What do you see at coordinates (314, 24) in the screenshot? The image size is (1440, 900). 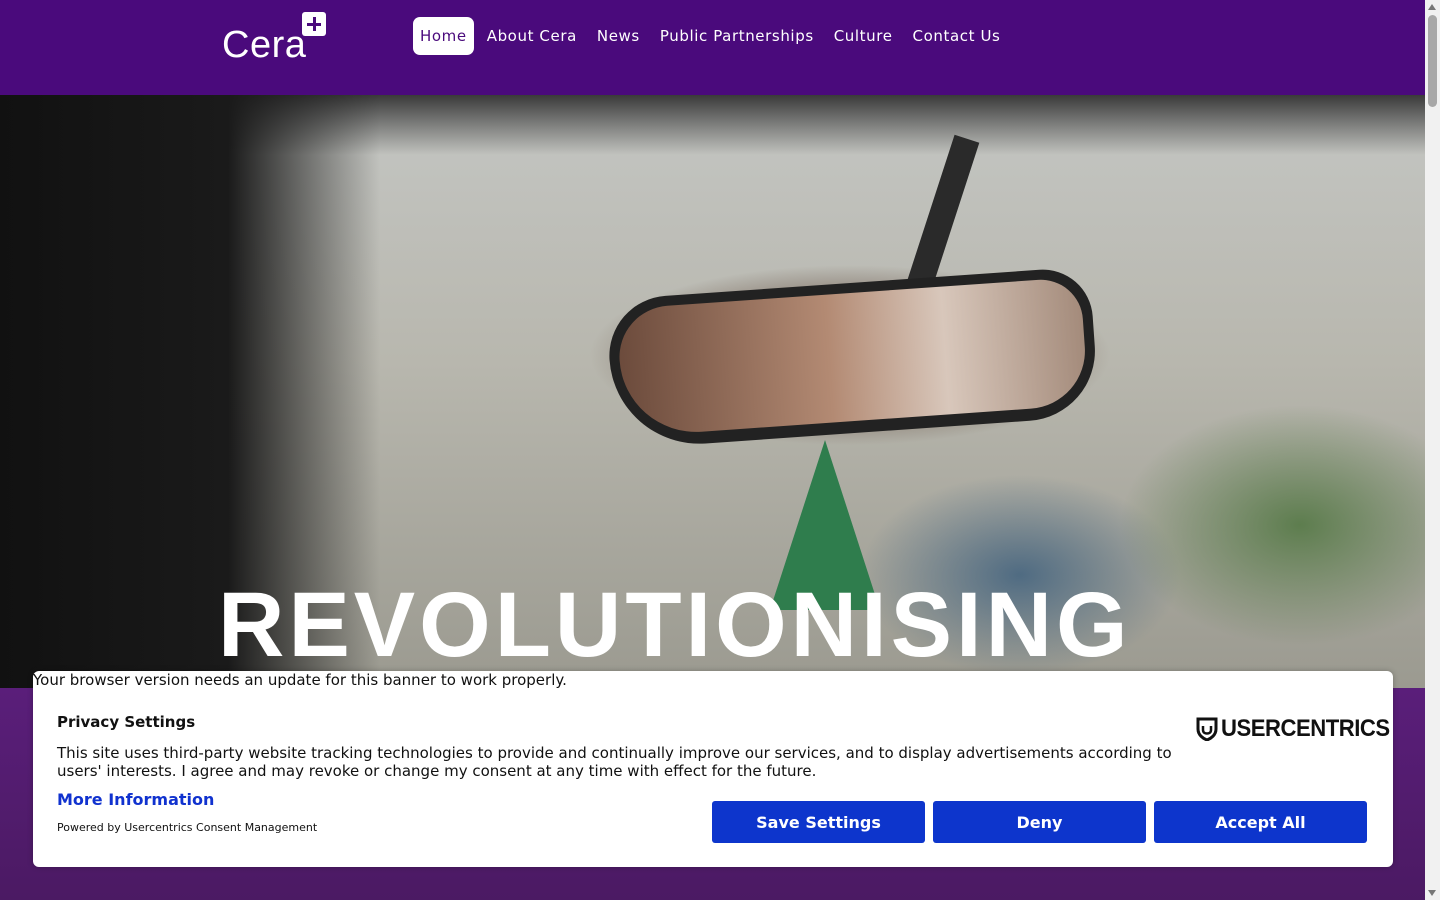 I see `plus-icon` at bounding box center [314, 24].